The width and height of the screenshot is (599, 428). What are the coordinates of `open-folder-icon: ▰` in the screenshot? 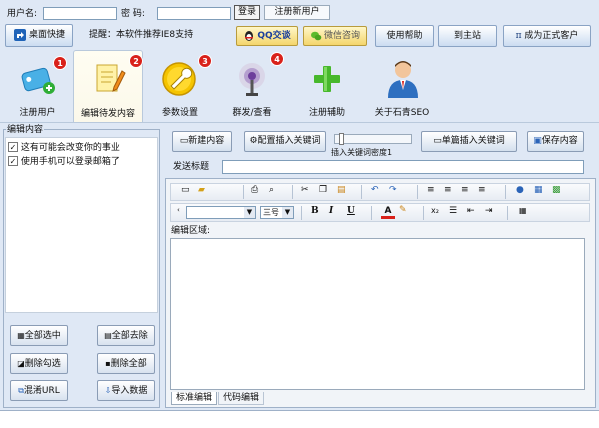 It's located at (205, 192).